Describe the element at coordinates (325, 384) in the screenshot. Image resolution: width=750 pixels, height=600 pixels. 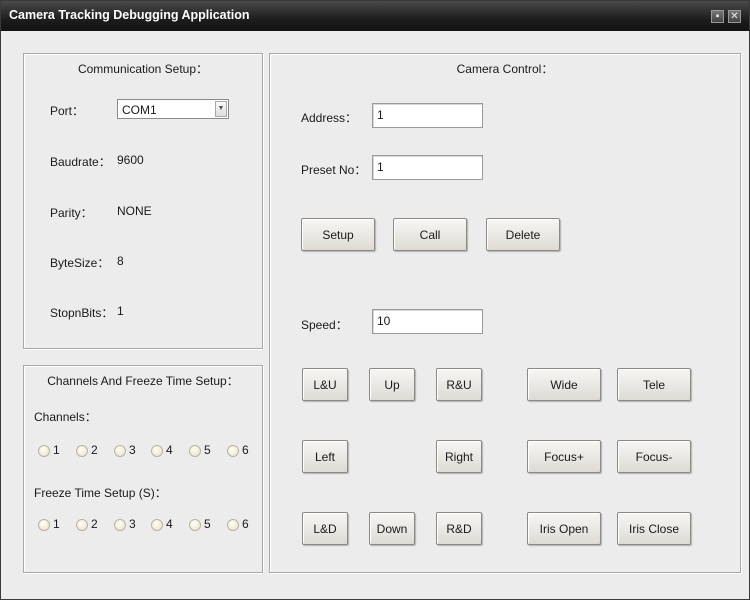
I see `left-up-button: L&U` at that location.